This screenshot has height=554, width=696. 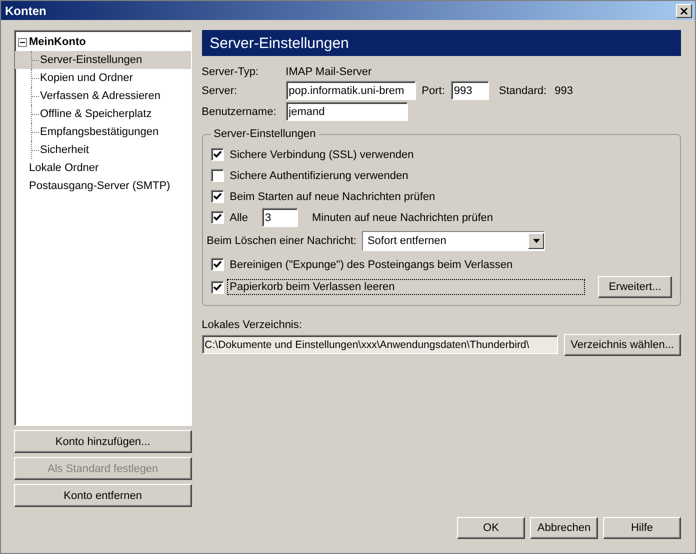 What do you see at coordinates (684, 11) in the screenshot?
I see `close-button: ×` at bounding box center [684, 11].